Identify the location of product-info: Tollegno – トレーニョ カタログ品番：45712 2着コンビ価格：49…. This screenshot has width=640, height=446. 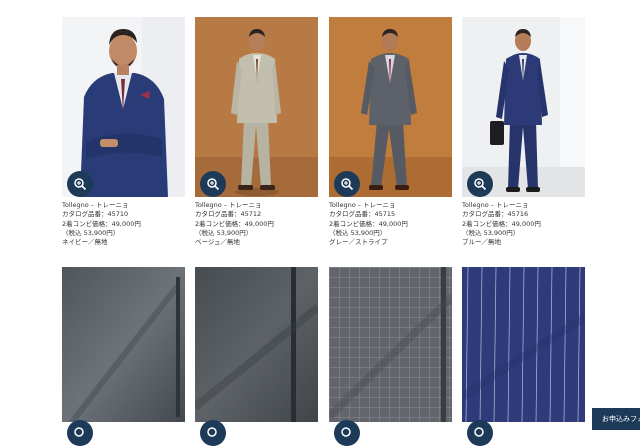
(265, 224).